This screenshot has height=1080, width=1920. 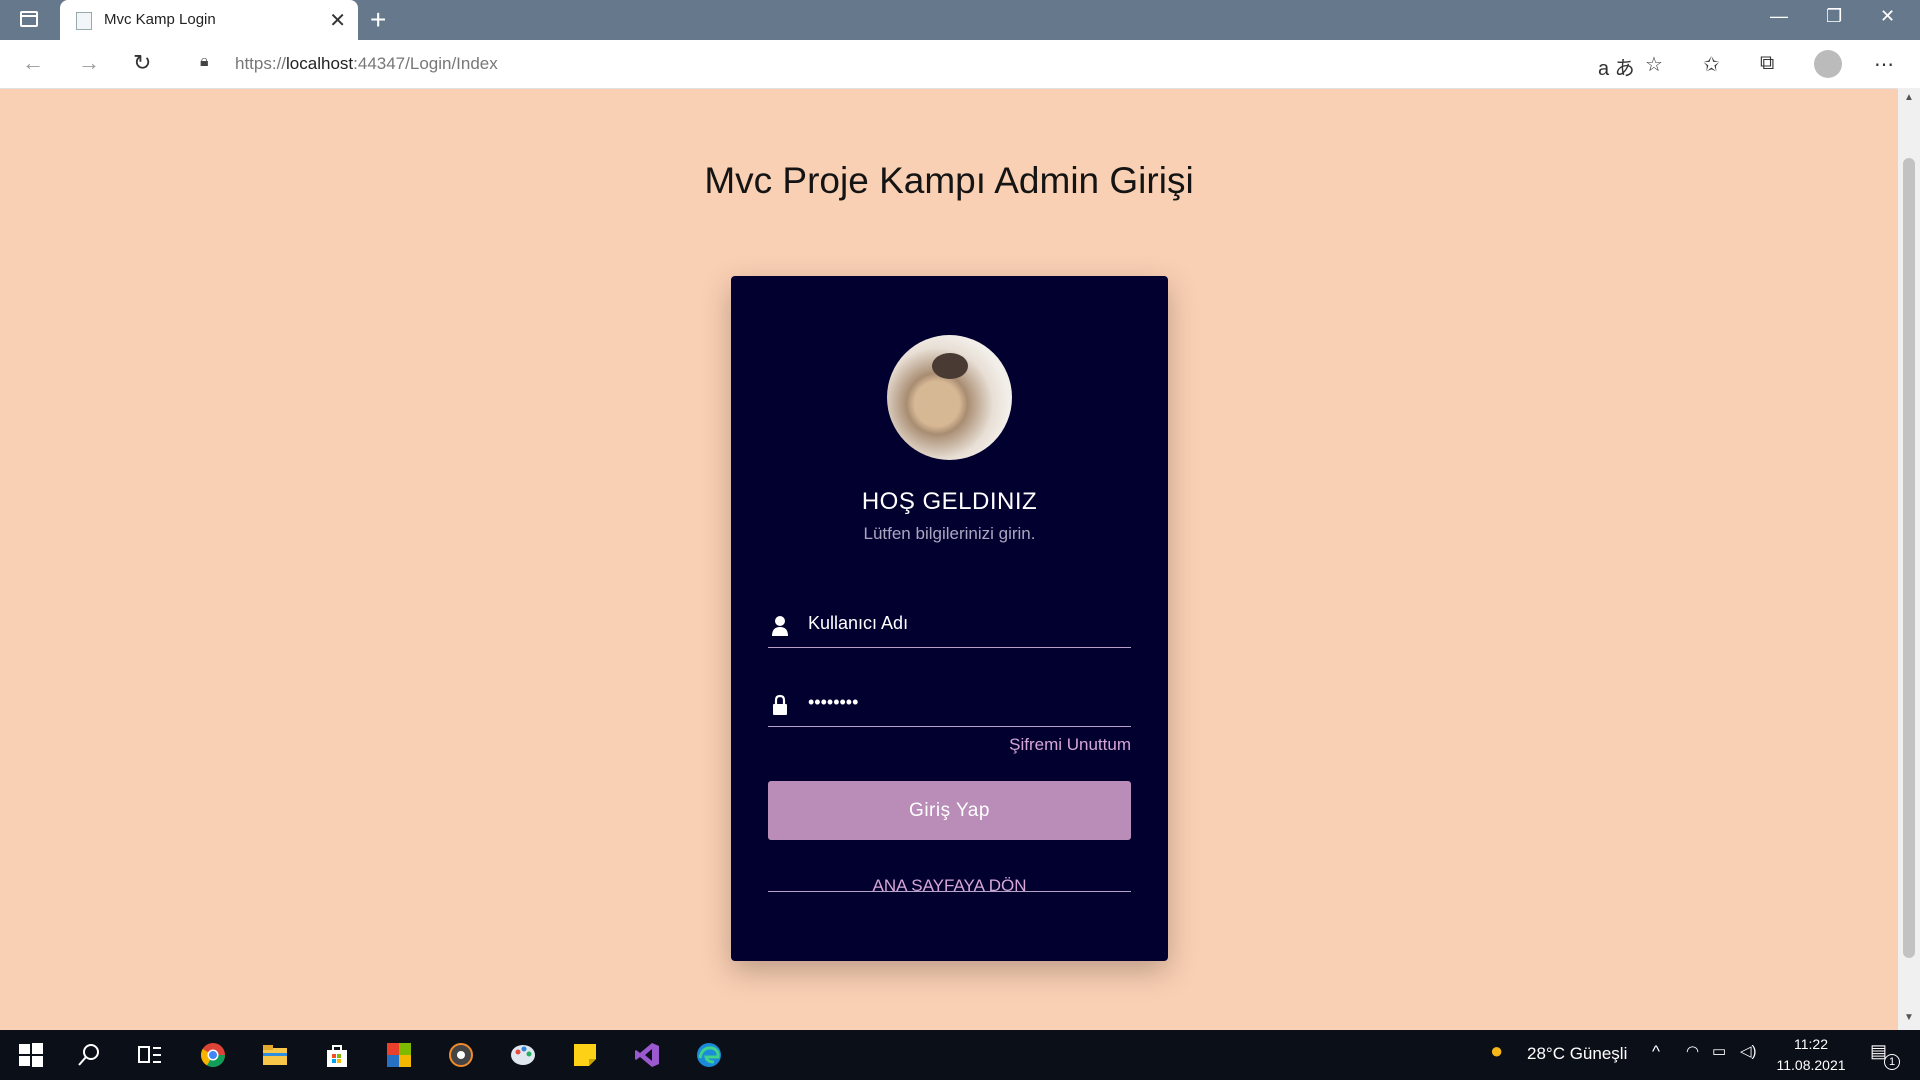 What do you see at coordinates (142, 63) in the screenshot?
I see `refresh-icon: ↻` at bounding box center [142, 63].